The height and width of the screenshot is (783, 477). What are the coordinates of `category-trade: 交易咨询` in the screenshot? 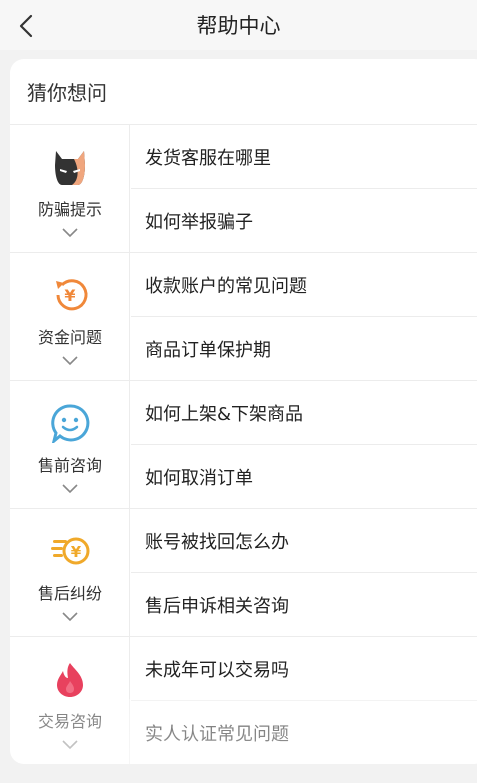 It's located at (70, 700).